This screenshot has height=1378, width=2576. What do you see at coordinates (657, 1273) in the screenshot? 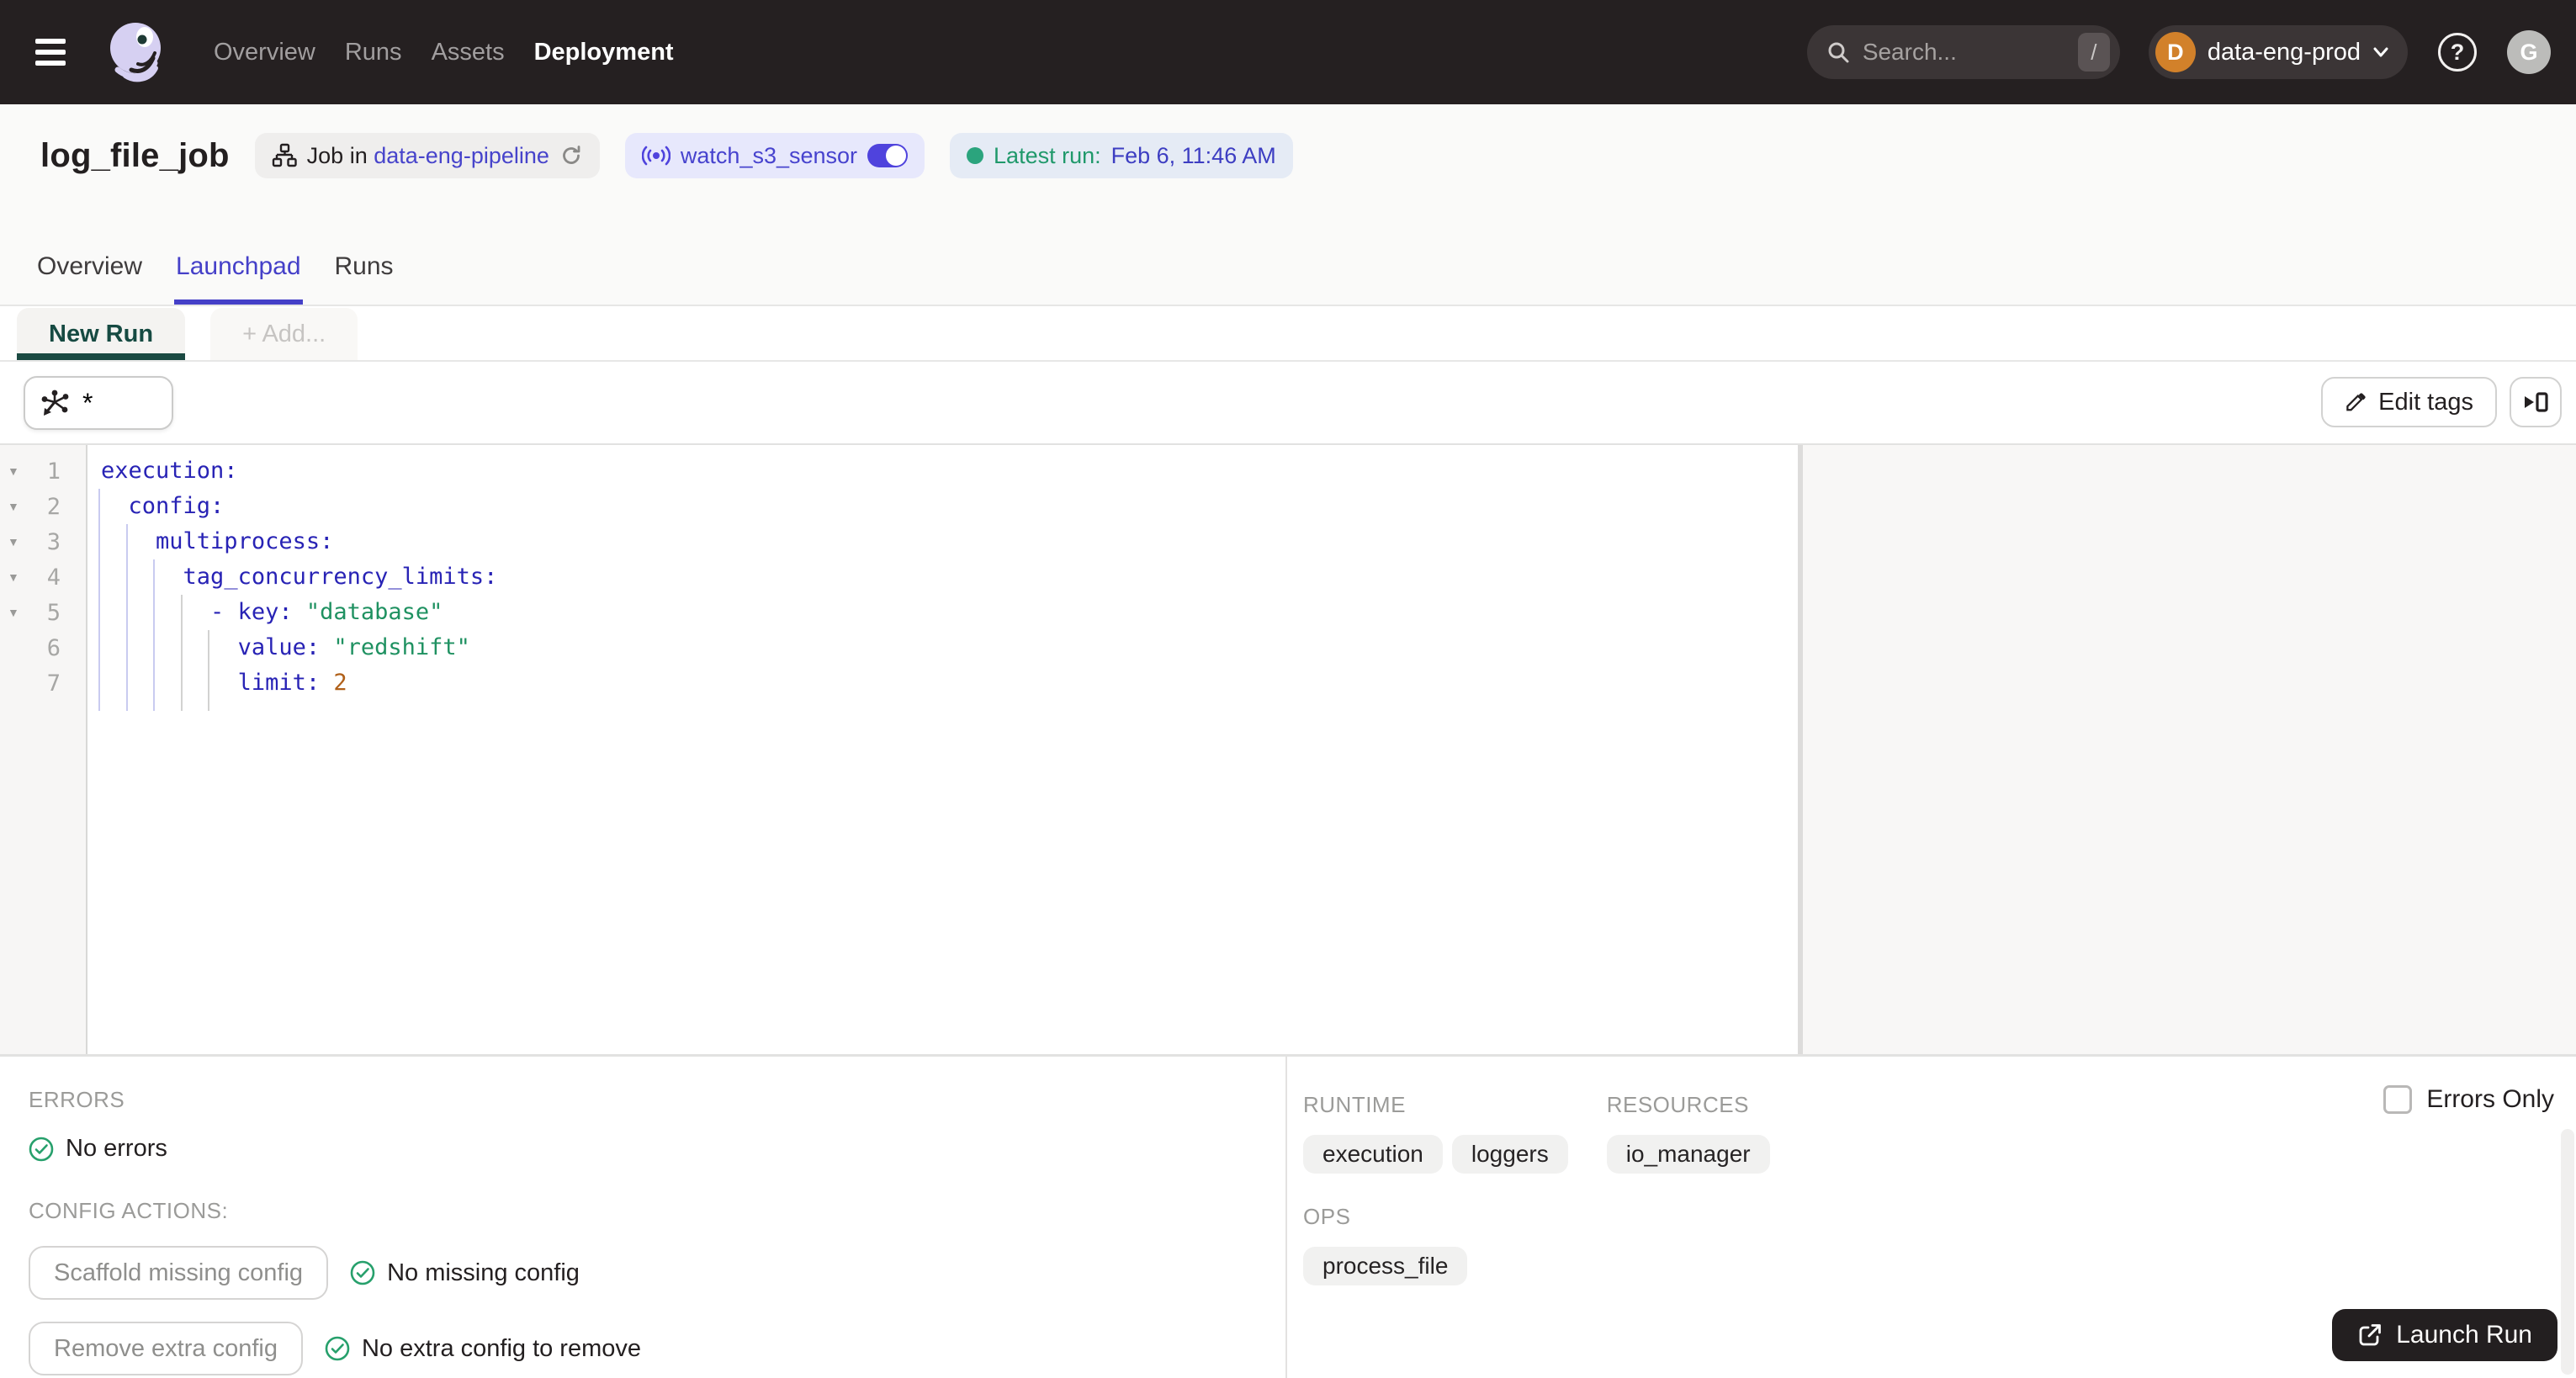
I see `config-action-row: Scaffold missing config No missing config` at bounding box center [657, 1273].